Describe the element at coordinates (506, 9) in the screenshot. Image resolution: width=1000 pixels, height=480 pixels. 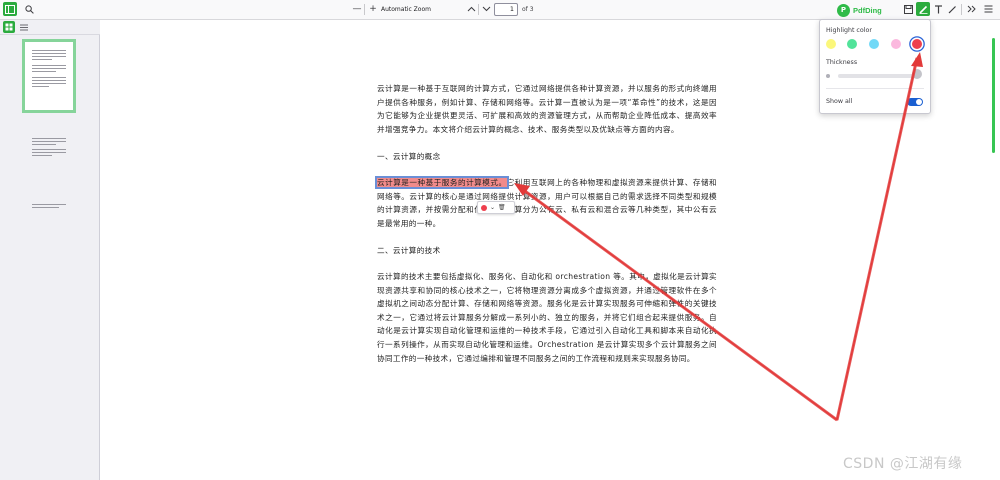
I see `page-number-input: 1` at that location.